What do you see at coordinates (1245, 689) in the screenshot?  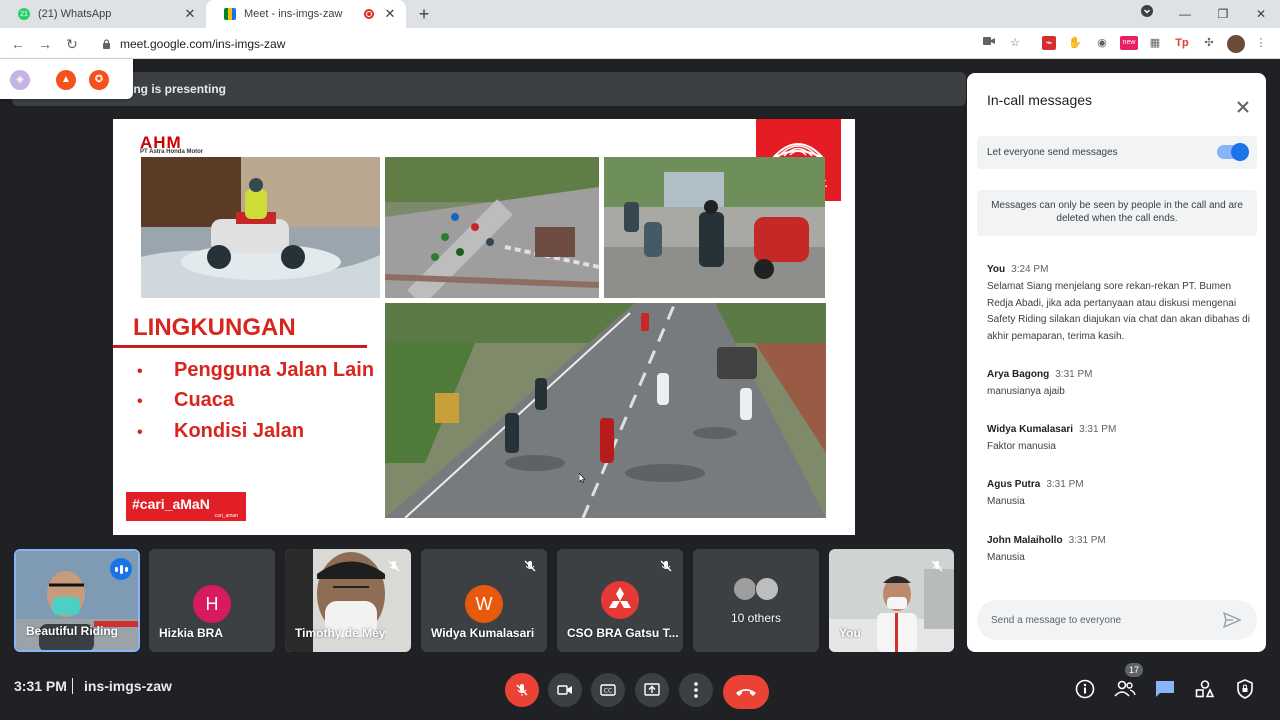 I see `host-controls-button` at bounding box center [1245, 689].